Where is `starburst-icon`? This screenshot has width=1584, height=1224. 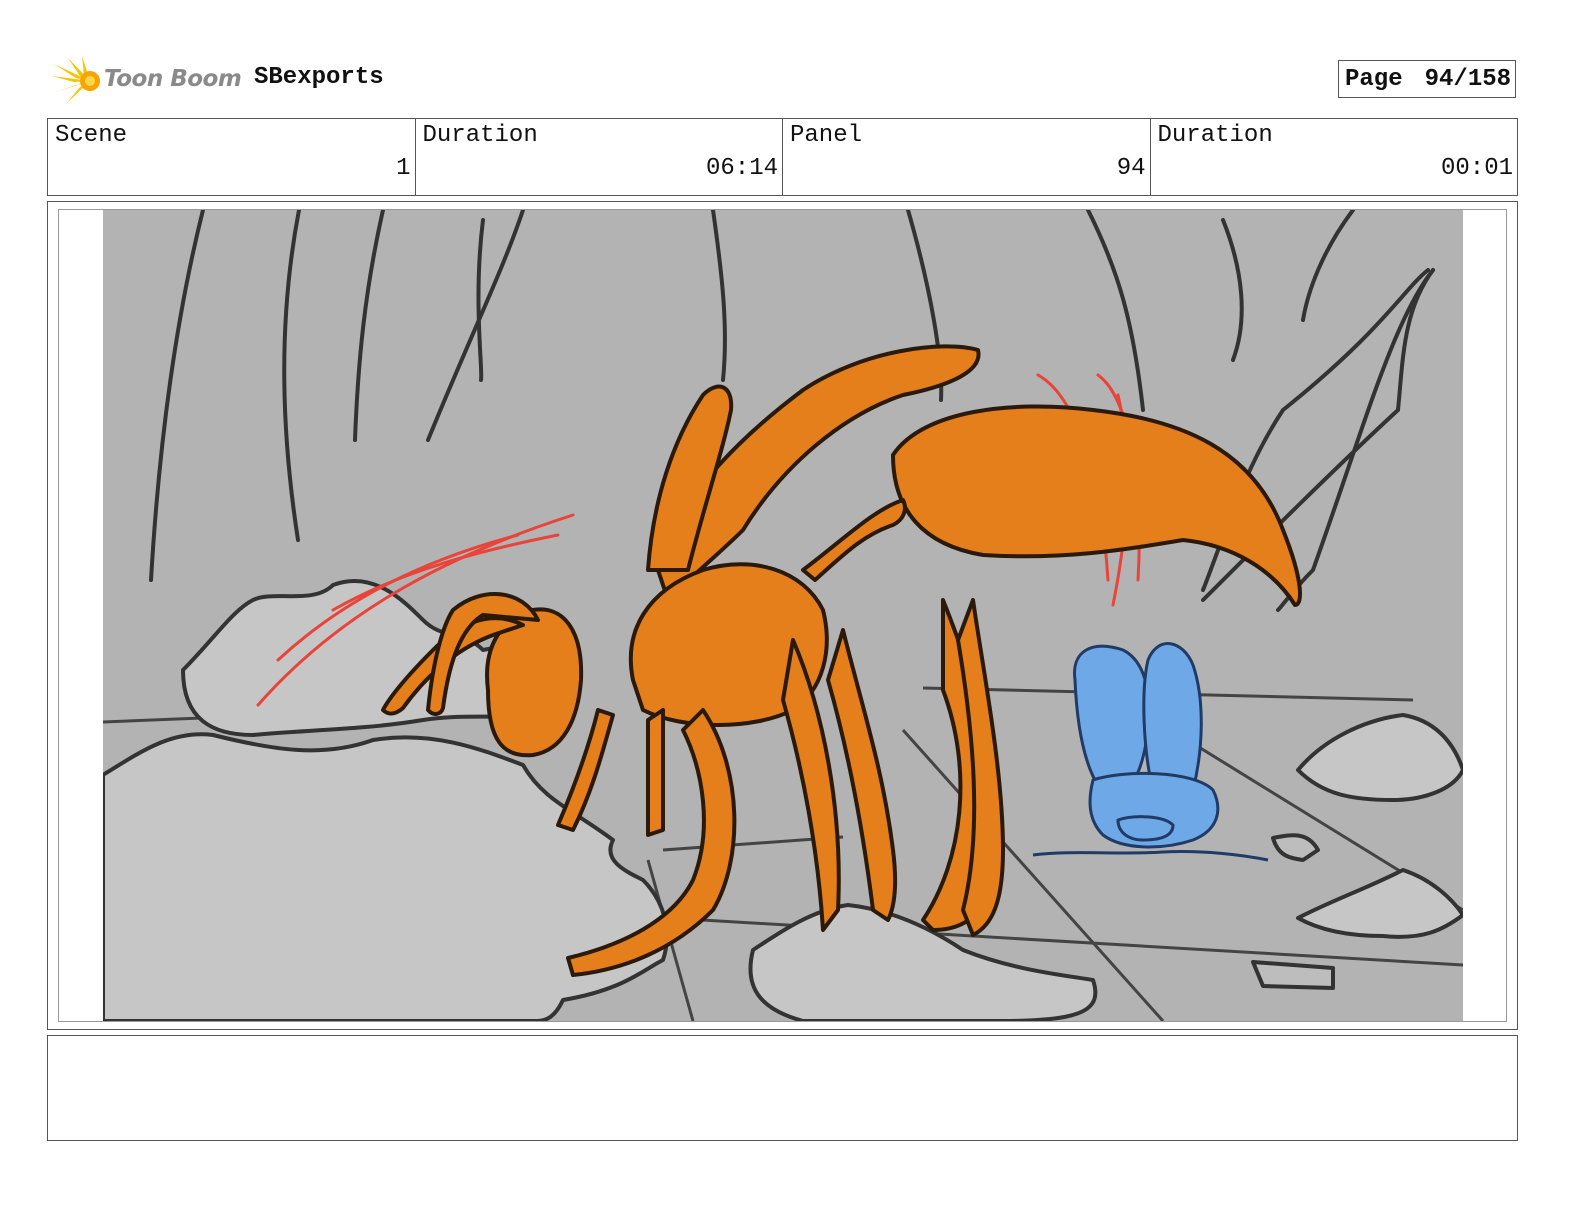 starburst-icon is located at coordinates (76, 80).